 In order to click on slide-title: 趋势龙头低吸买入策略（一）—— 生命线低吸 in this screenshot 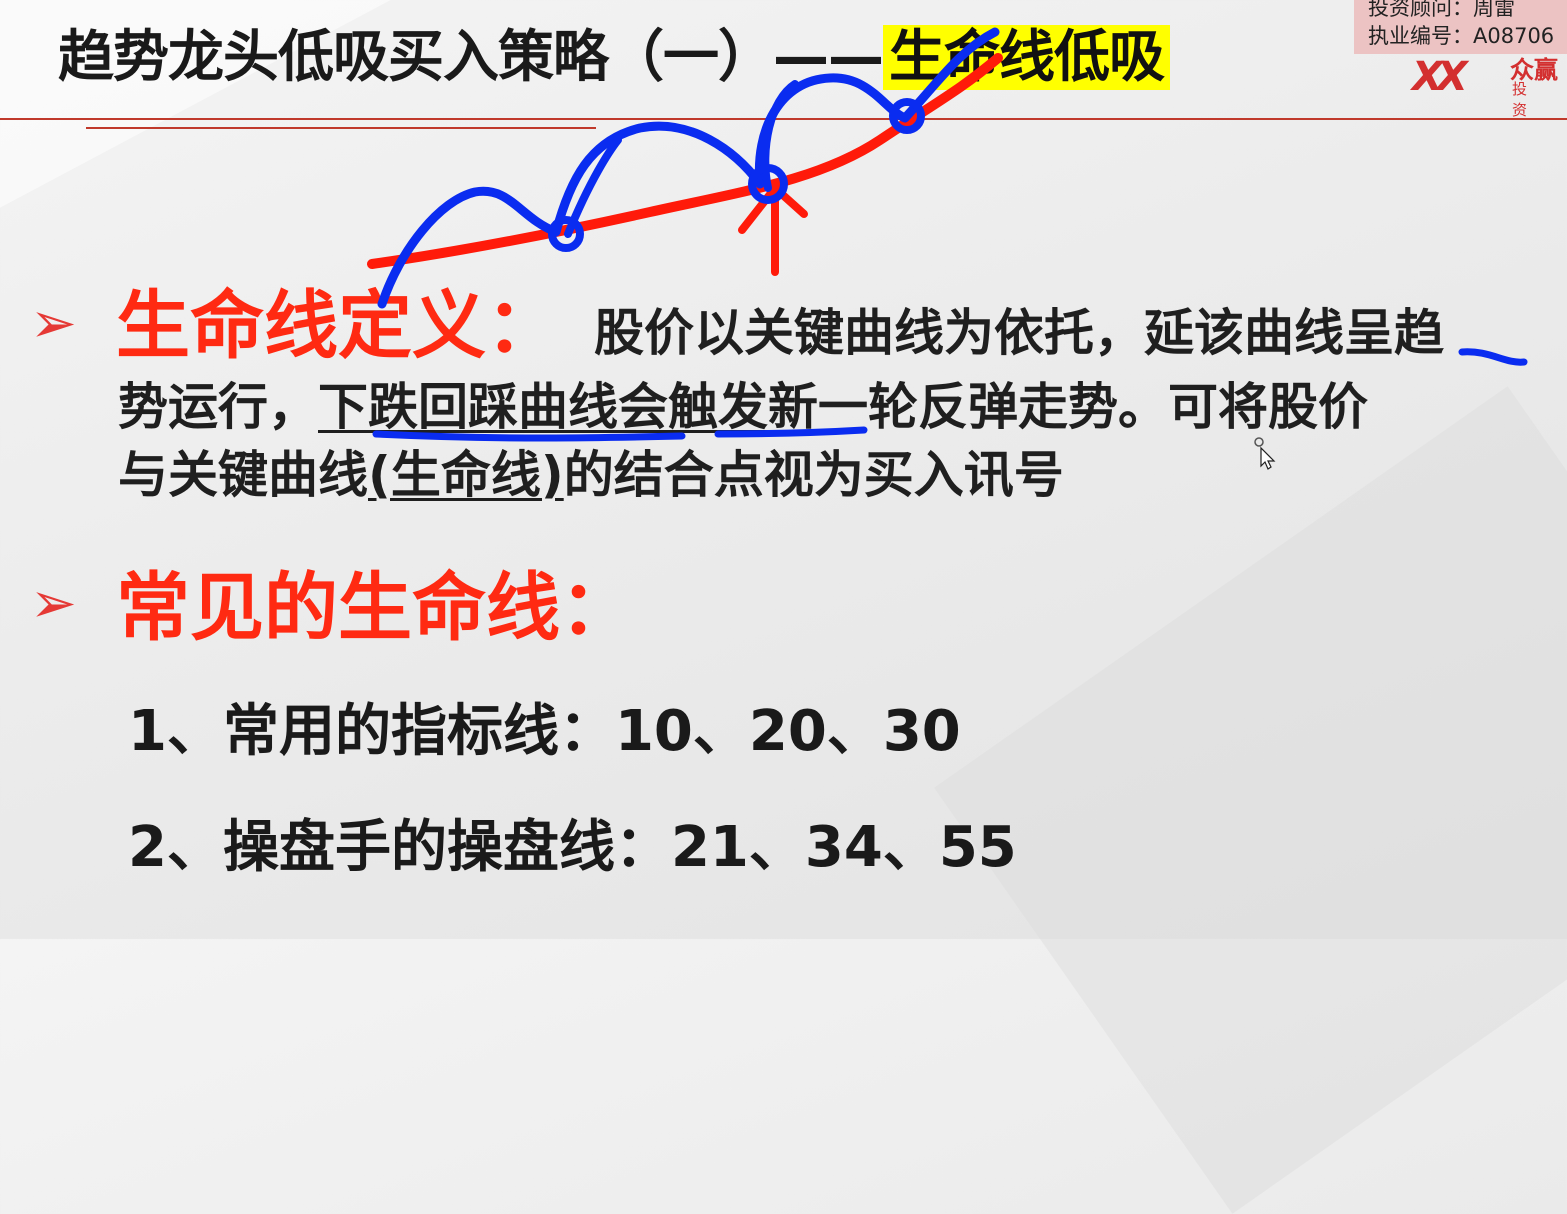, I will do `click(614, 58)`.